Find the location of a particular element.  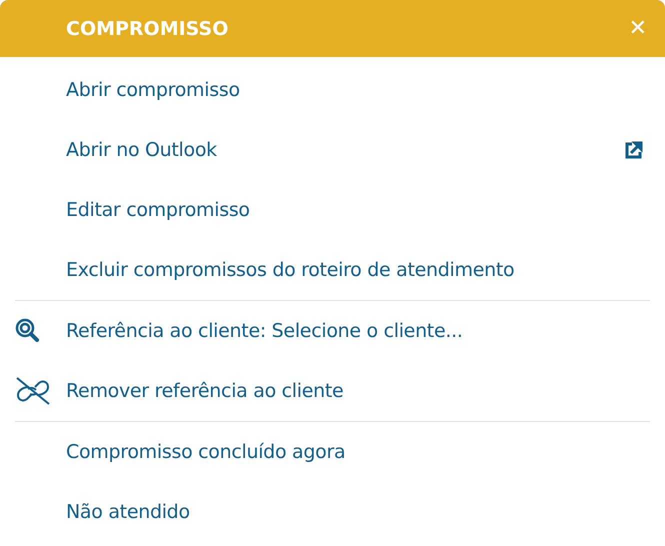

search-icon is located at coordinates (28, 331).